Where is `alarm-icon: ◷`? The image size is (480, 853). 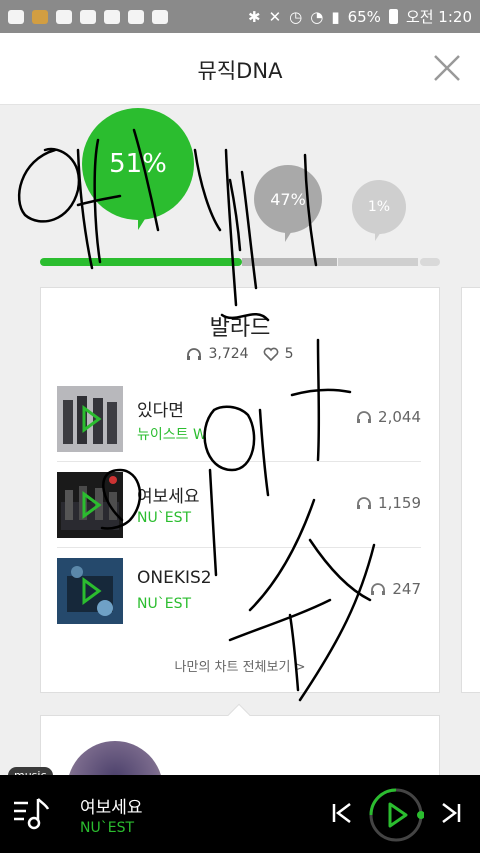 alarm-icon: ◷ is located at coordinates (296, 16).